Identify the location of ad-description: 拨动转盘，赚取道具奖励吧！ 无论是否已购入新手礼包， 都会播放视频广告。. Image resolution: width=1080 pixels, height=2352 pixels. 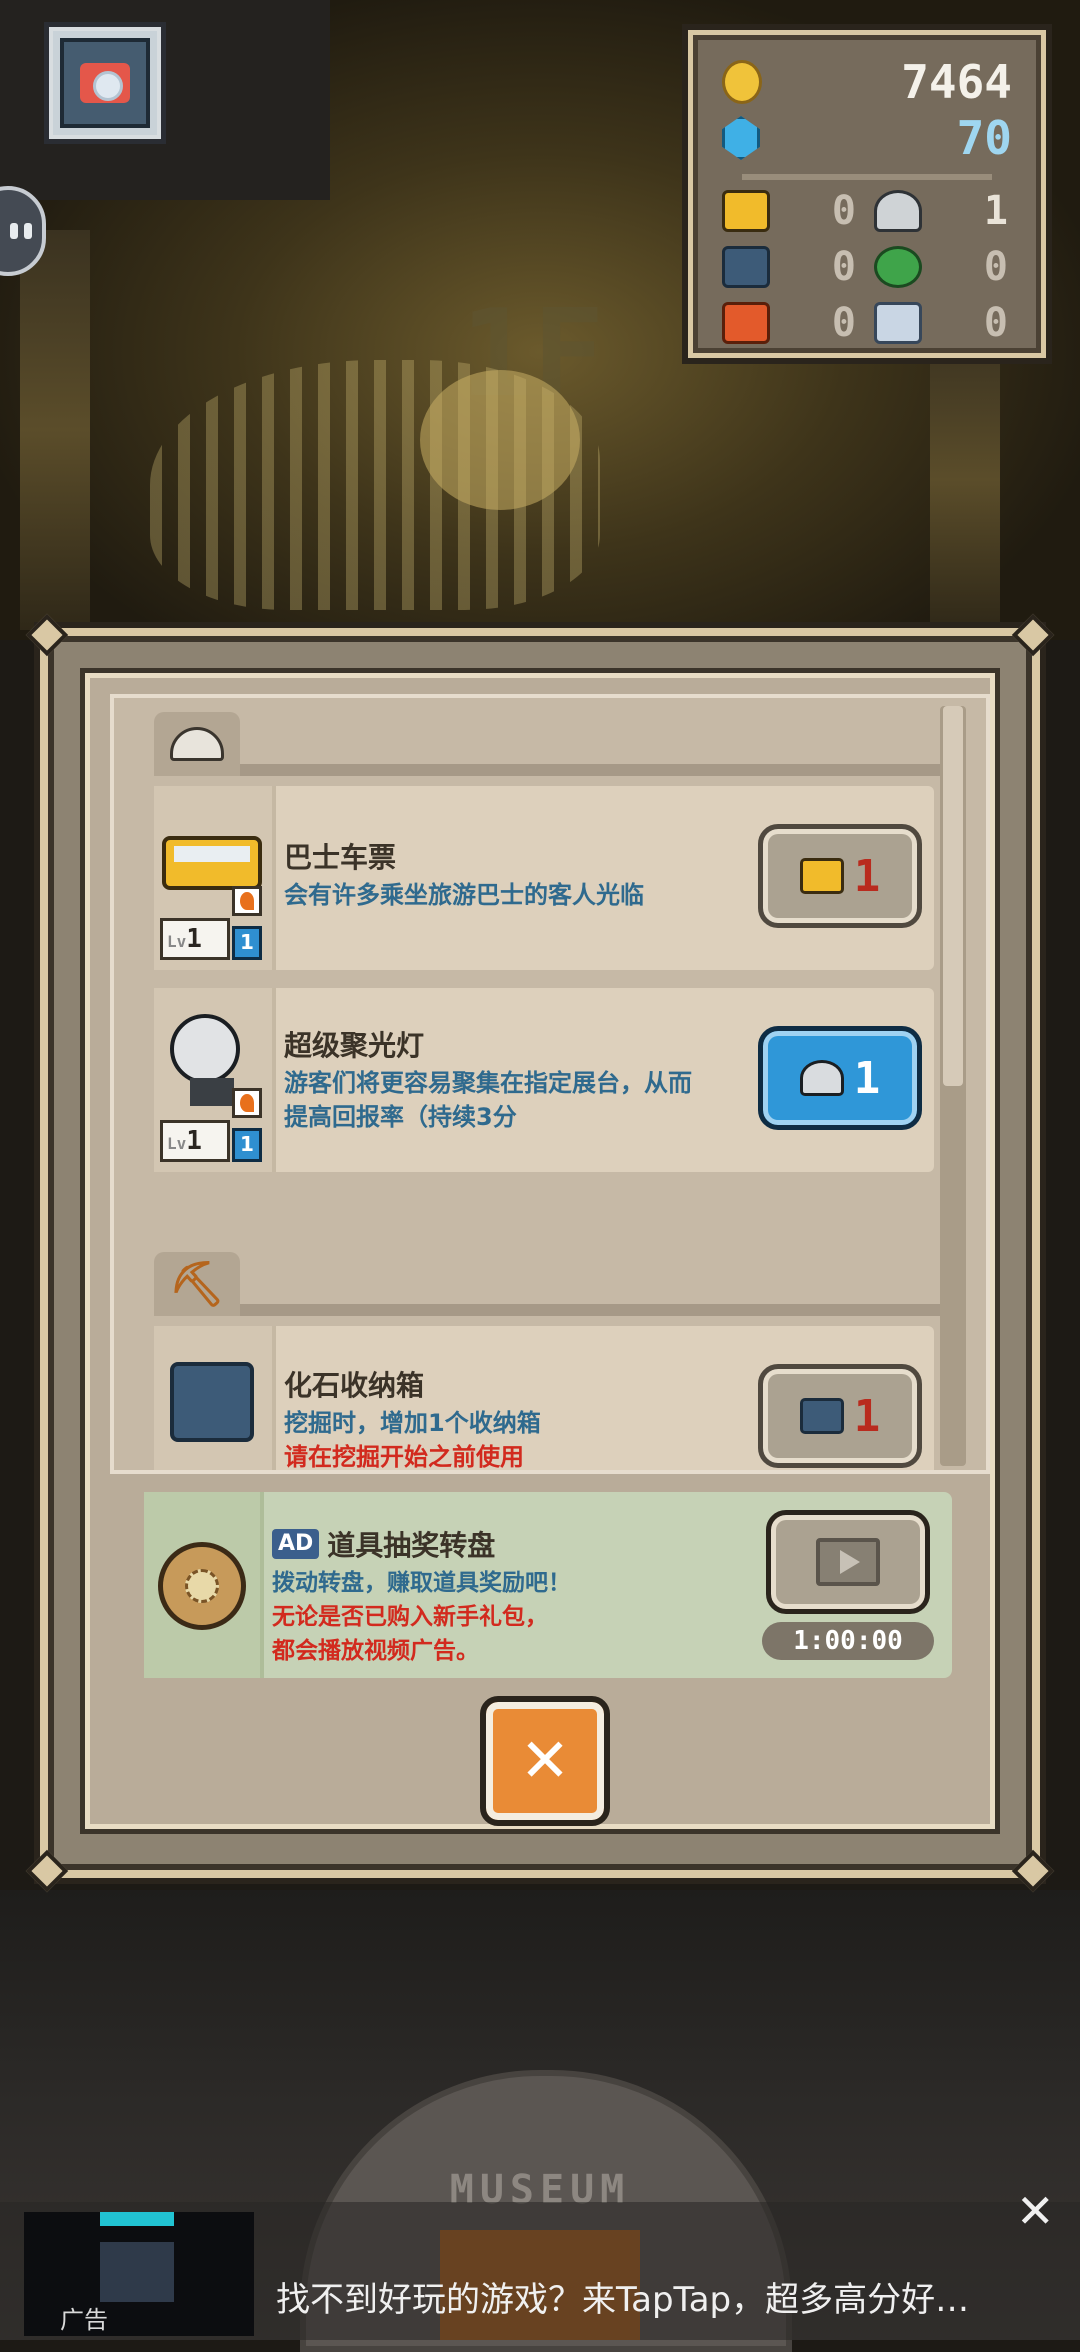
(462, 1617).